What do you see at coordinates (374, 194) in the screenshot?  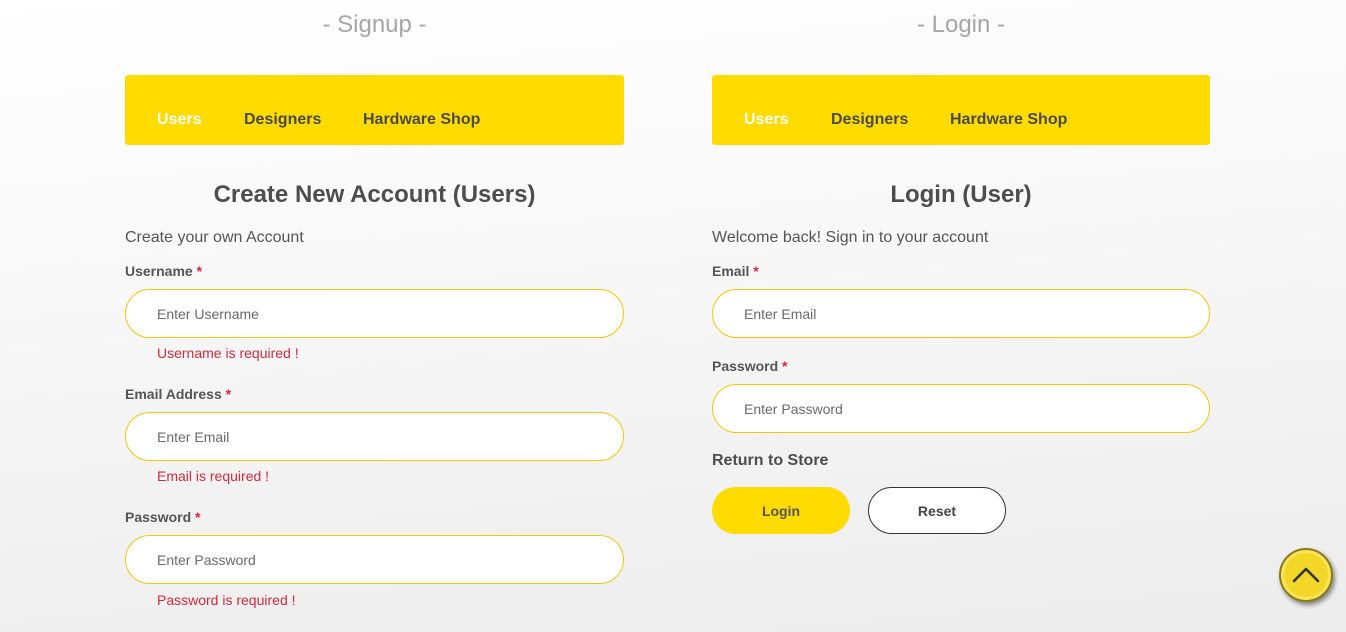 I see `signup-form-title: Create New Account (Users)` at bounding box center [374, 194].